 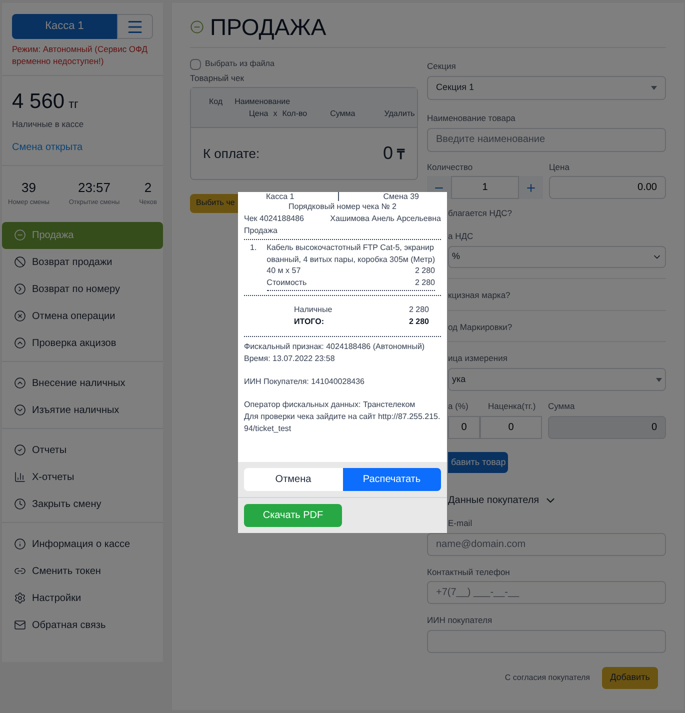 What do you see at coordinates (38, 102) in the screenshot?
I see `cash-amount: 4 560` at bounding box center [38, 102].